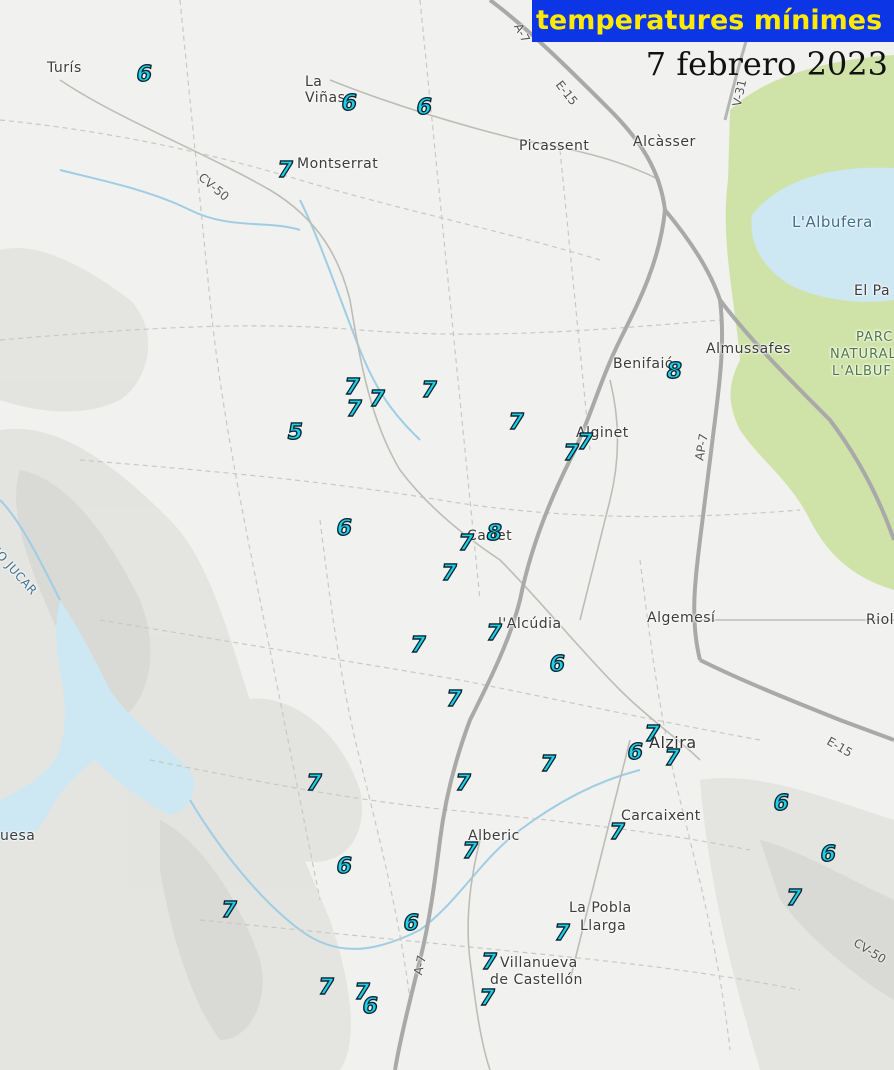 Image resolution: width=894 pixels, height=1070 pixels. Describe the element at coordinates (64, 68) in the screenshot. I see `place-label: Turís` at that location.